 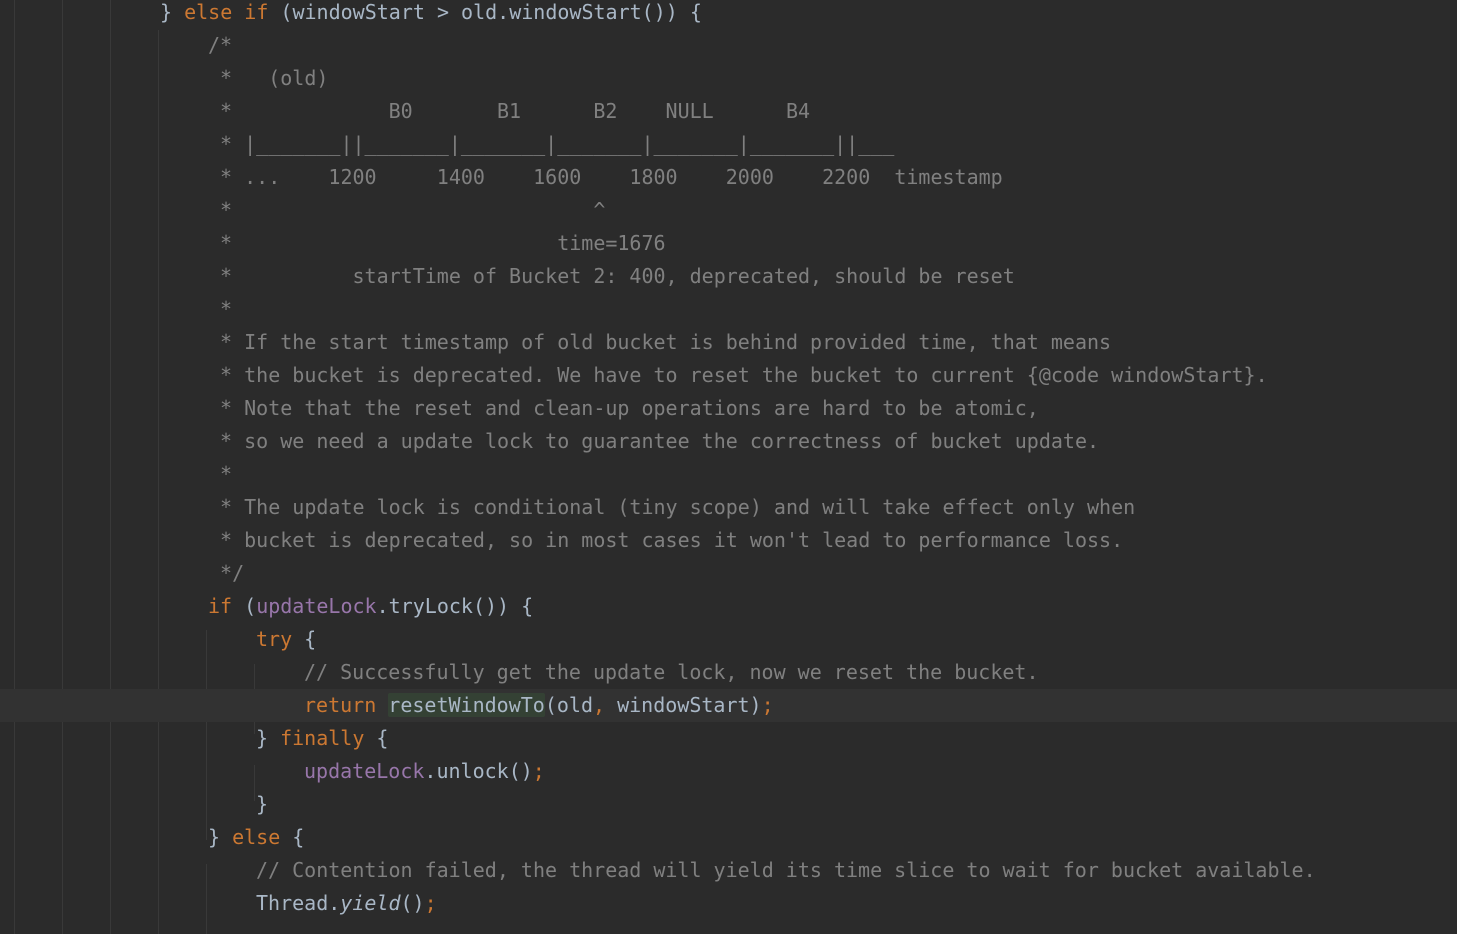 I want to click on code-line: }, so click(x=262, y=804).